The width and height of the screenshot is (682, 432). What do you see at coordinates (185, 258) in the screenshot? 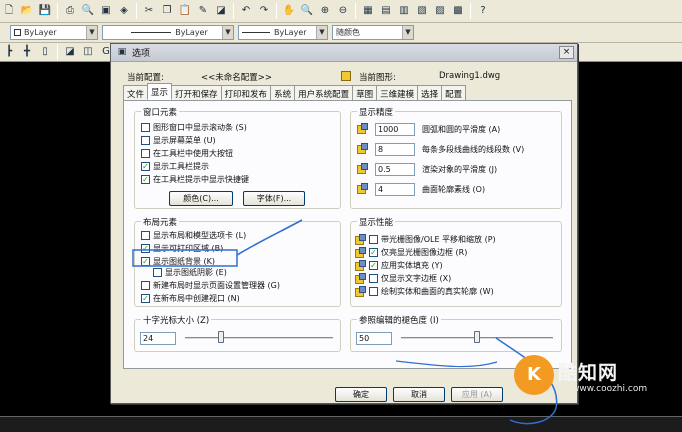
I see `annotation-highlight-box` at bounding box center [185, 258].